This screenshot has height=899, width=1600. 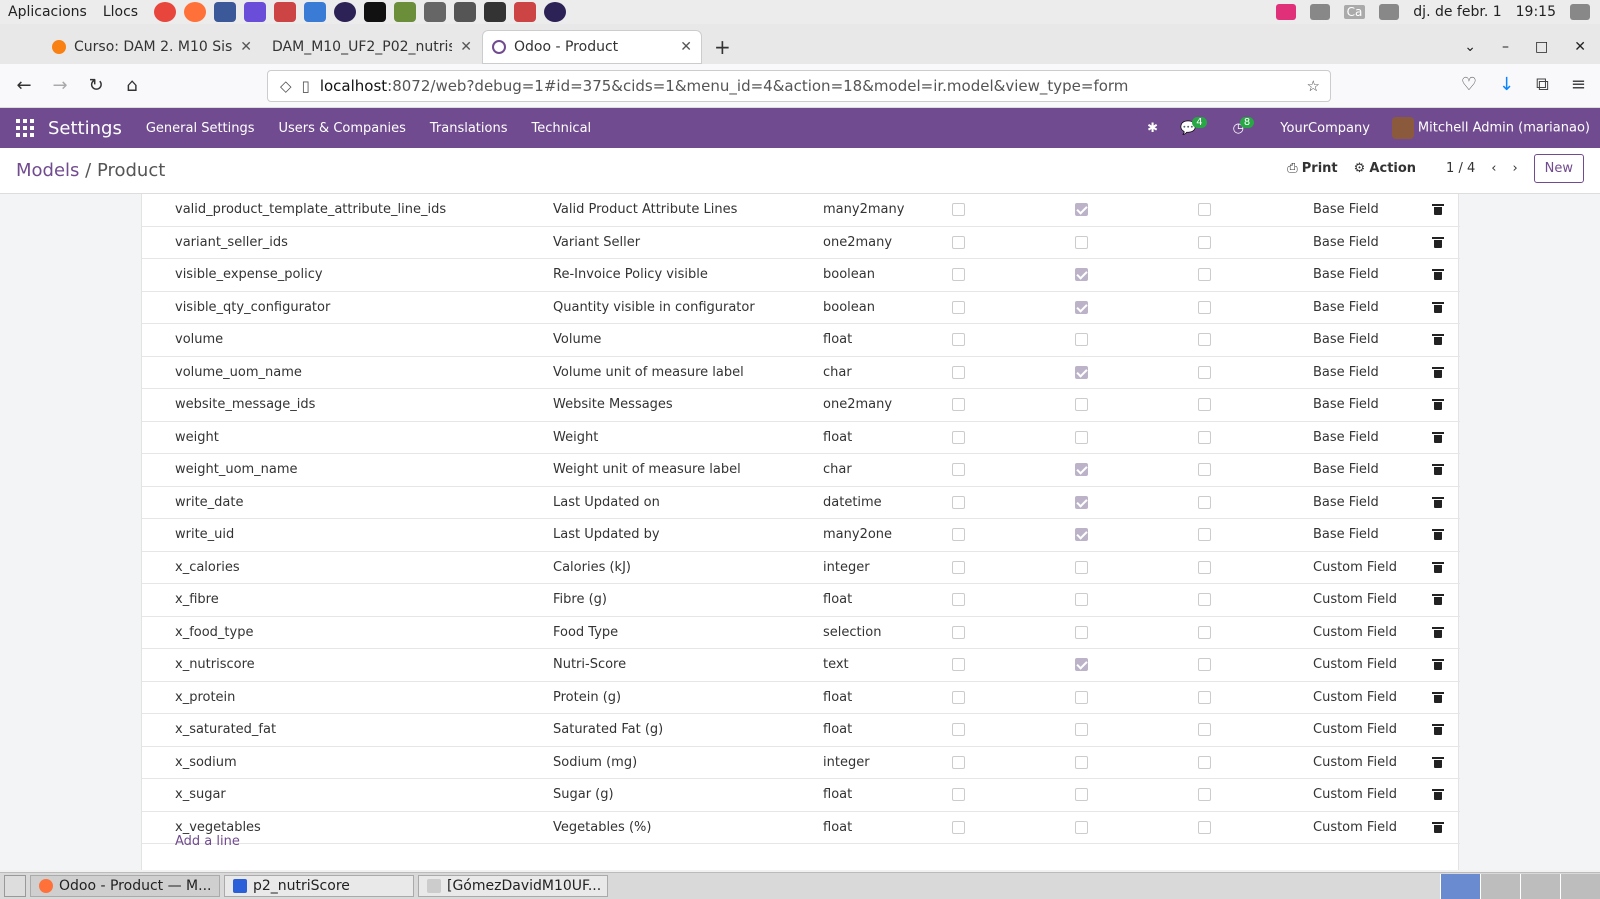 What do you see at coordinates (1385, 168) in the screenshot?
I see `action-button: ⚙ Action` at bounding box center [1385, 168].